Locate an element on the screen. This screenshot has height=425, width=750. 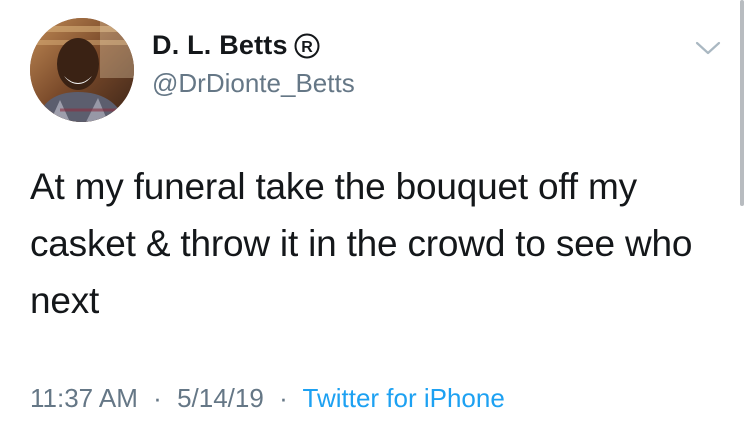
tweet-meta: 11:37 AM · 5/14/19 · Twitter for iPhone is located at coordinates (267, 398).